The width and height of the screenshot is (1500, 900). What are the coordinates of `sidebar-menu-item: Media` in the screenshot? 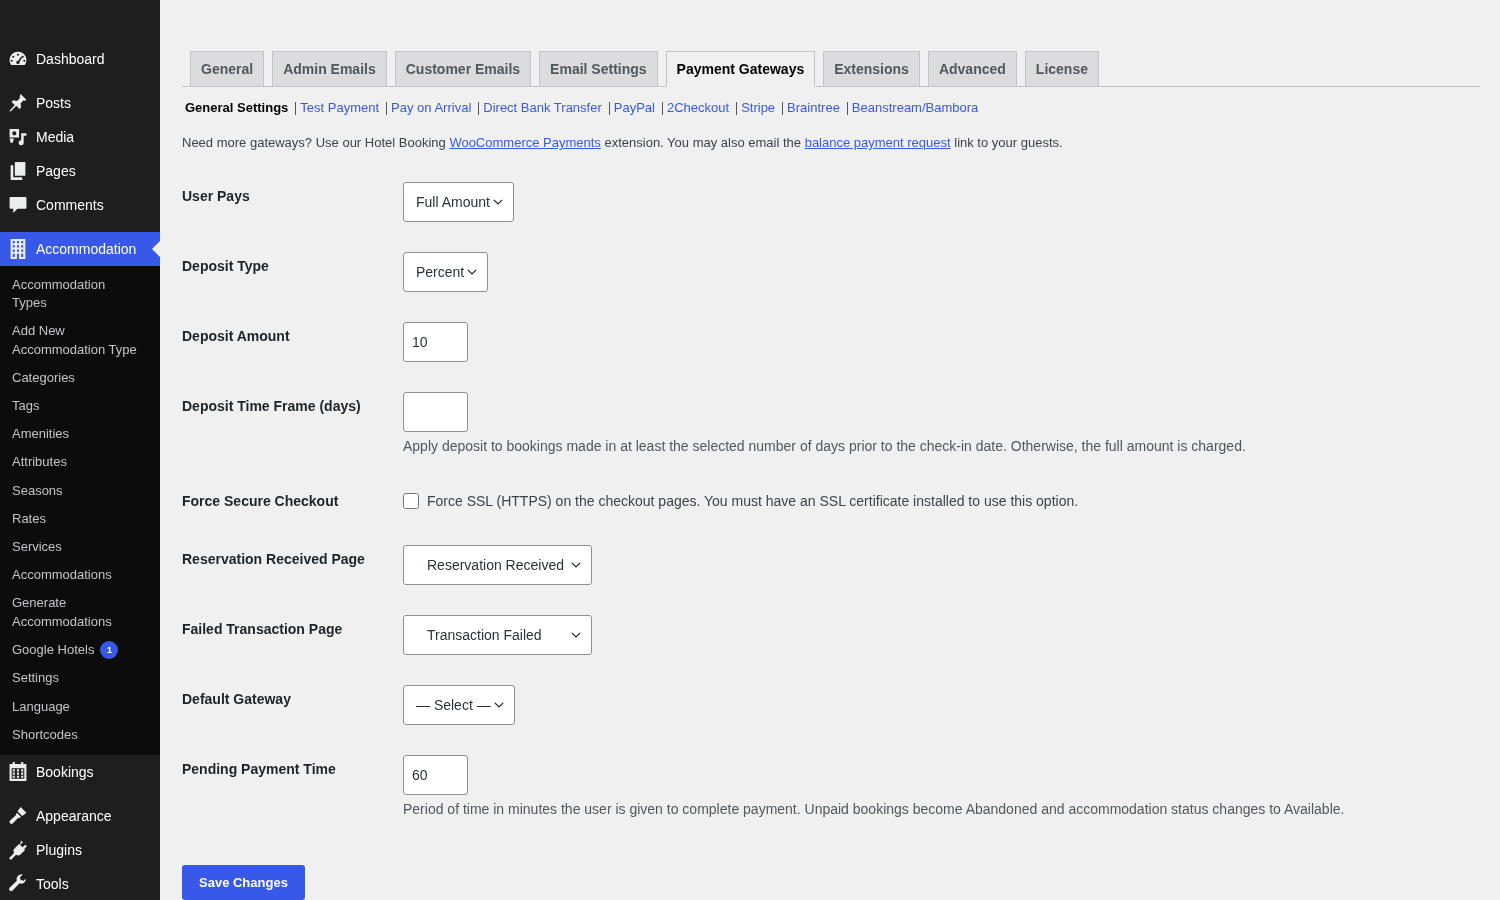 It's located at (80, 137).